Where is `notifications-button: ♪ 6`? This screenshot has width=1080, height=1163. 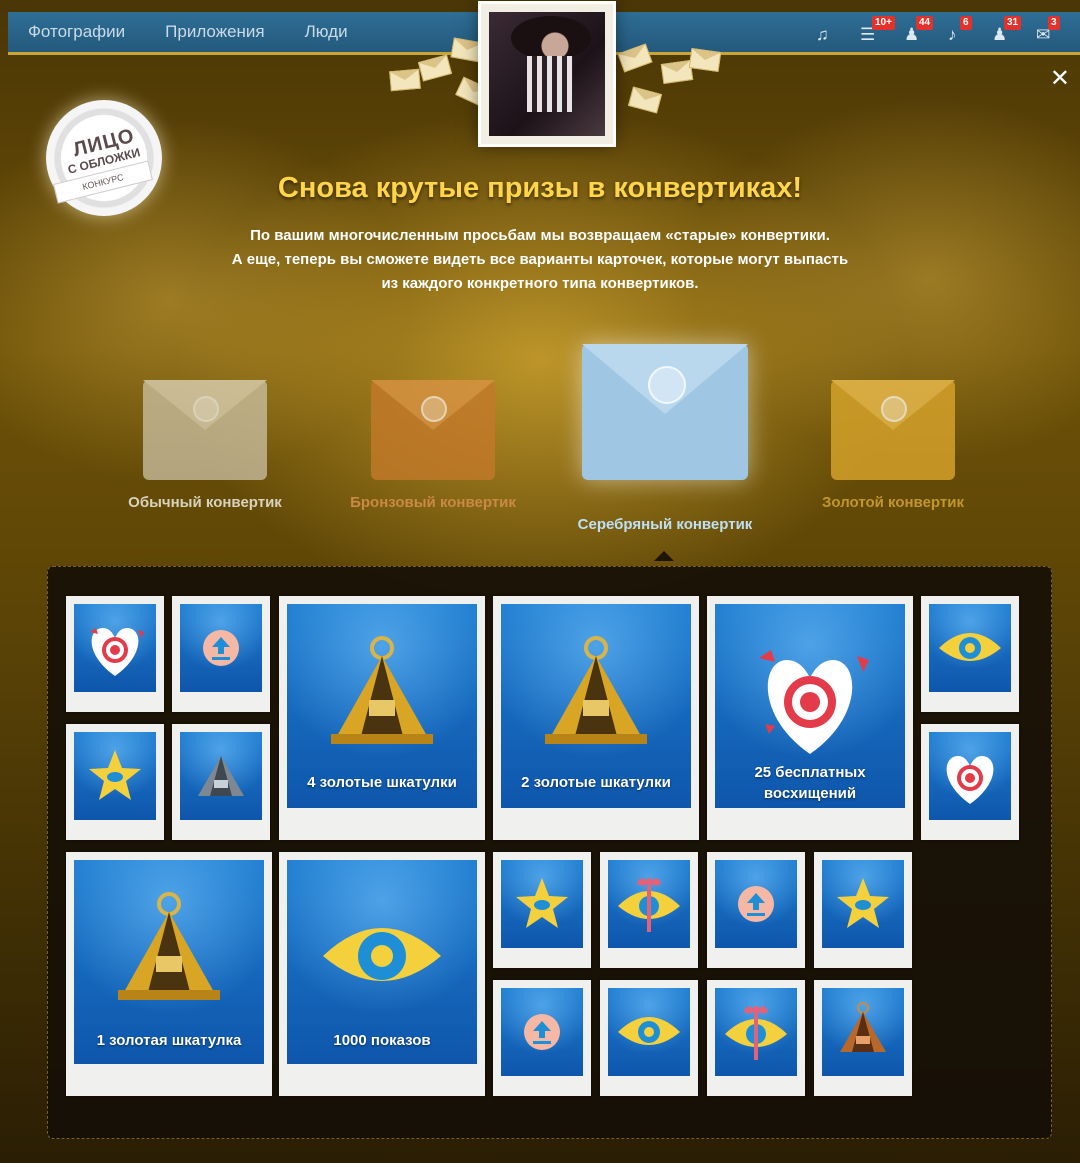
notifications-button: ♪ 6 is located at coordinates (962, 32).